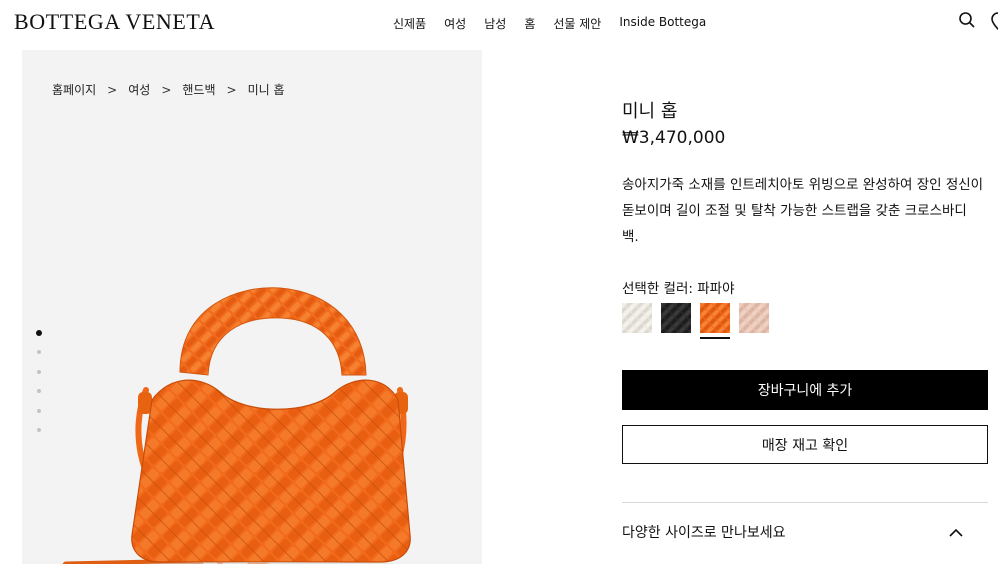  Describe the element at coordinates (967, 21) in the screenshot. I see `search-icon` at that location.